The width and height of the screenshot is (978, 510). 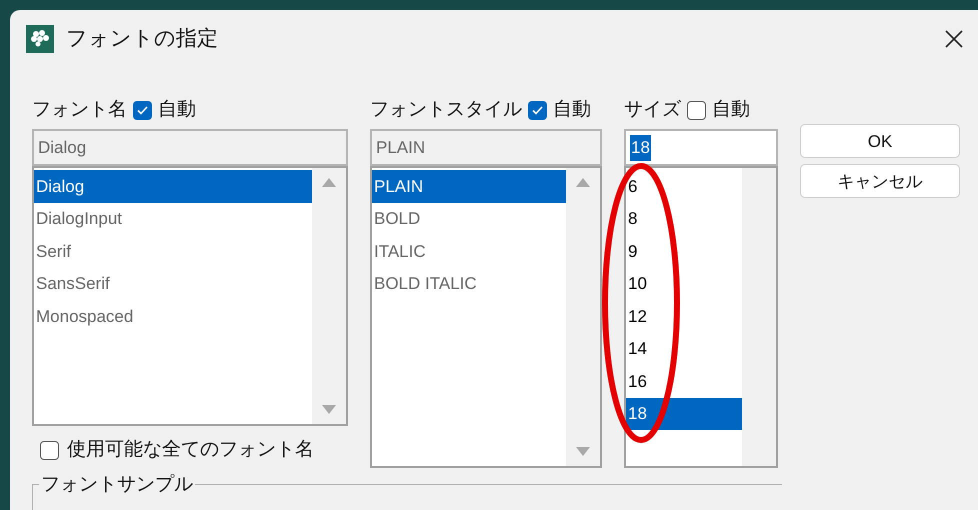 I want to click on checkbox-label: 使用可能な全てのフォント名, so click(x=190, y=450).